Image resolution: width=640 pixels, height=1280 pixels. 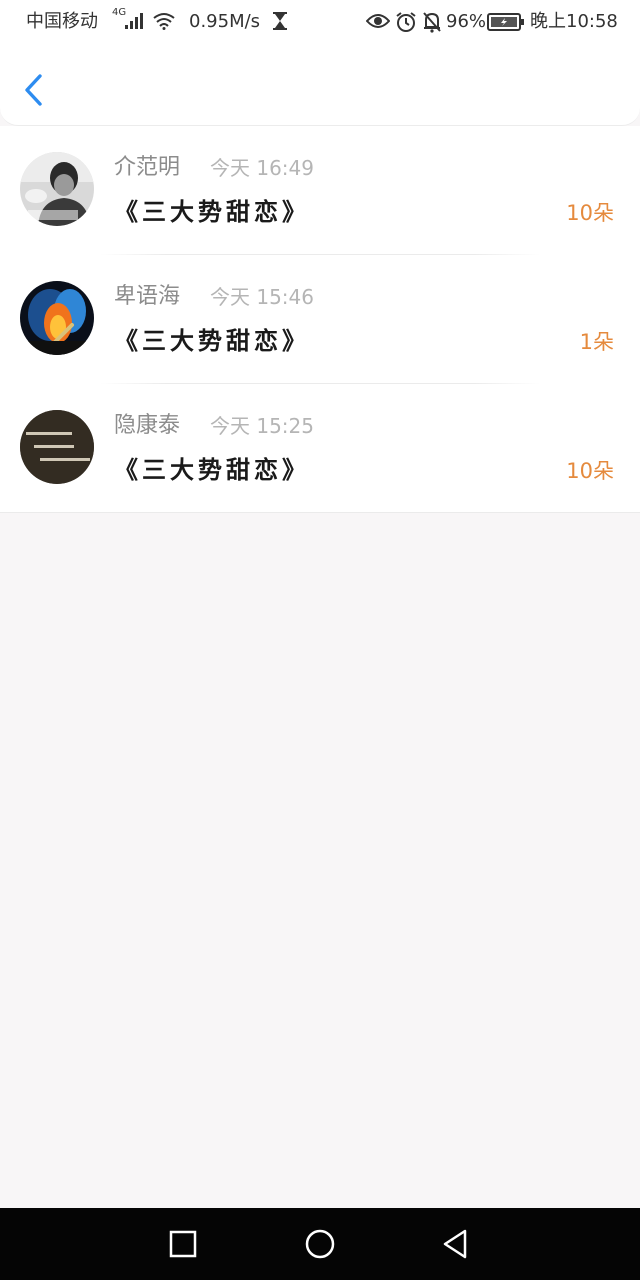 I want to click on mute-bell-icon, so click(x=432, y=24).